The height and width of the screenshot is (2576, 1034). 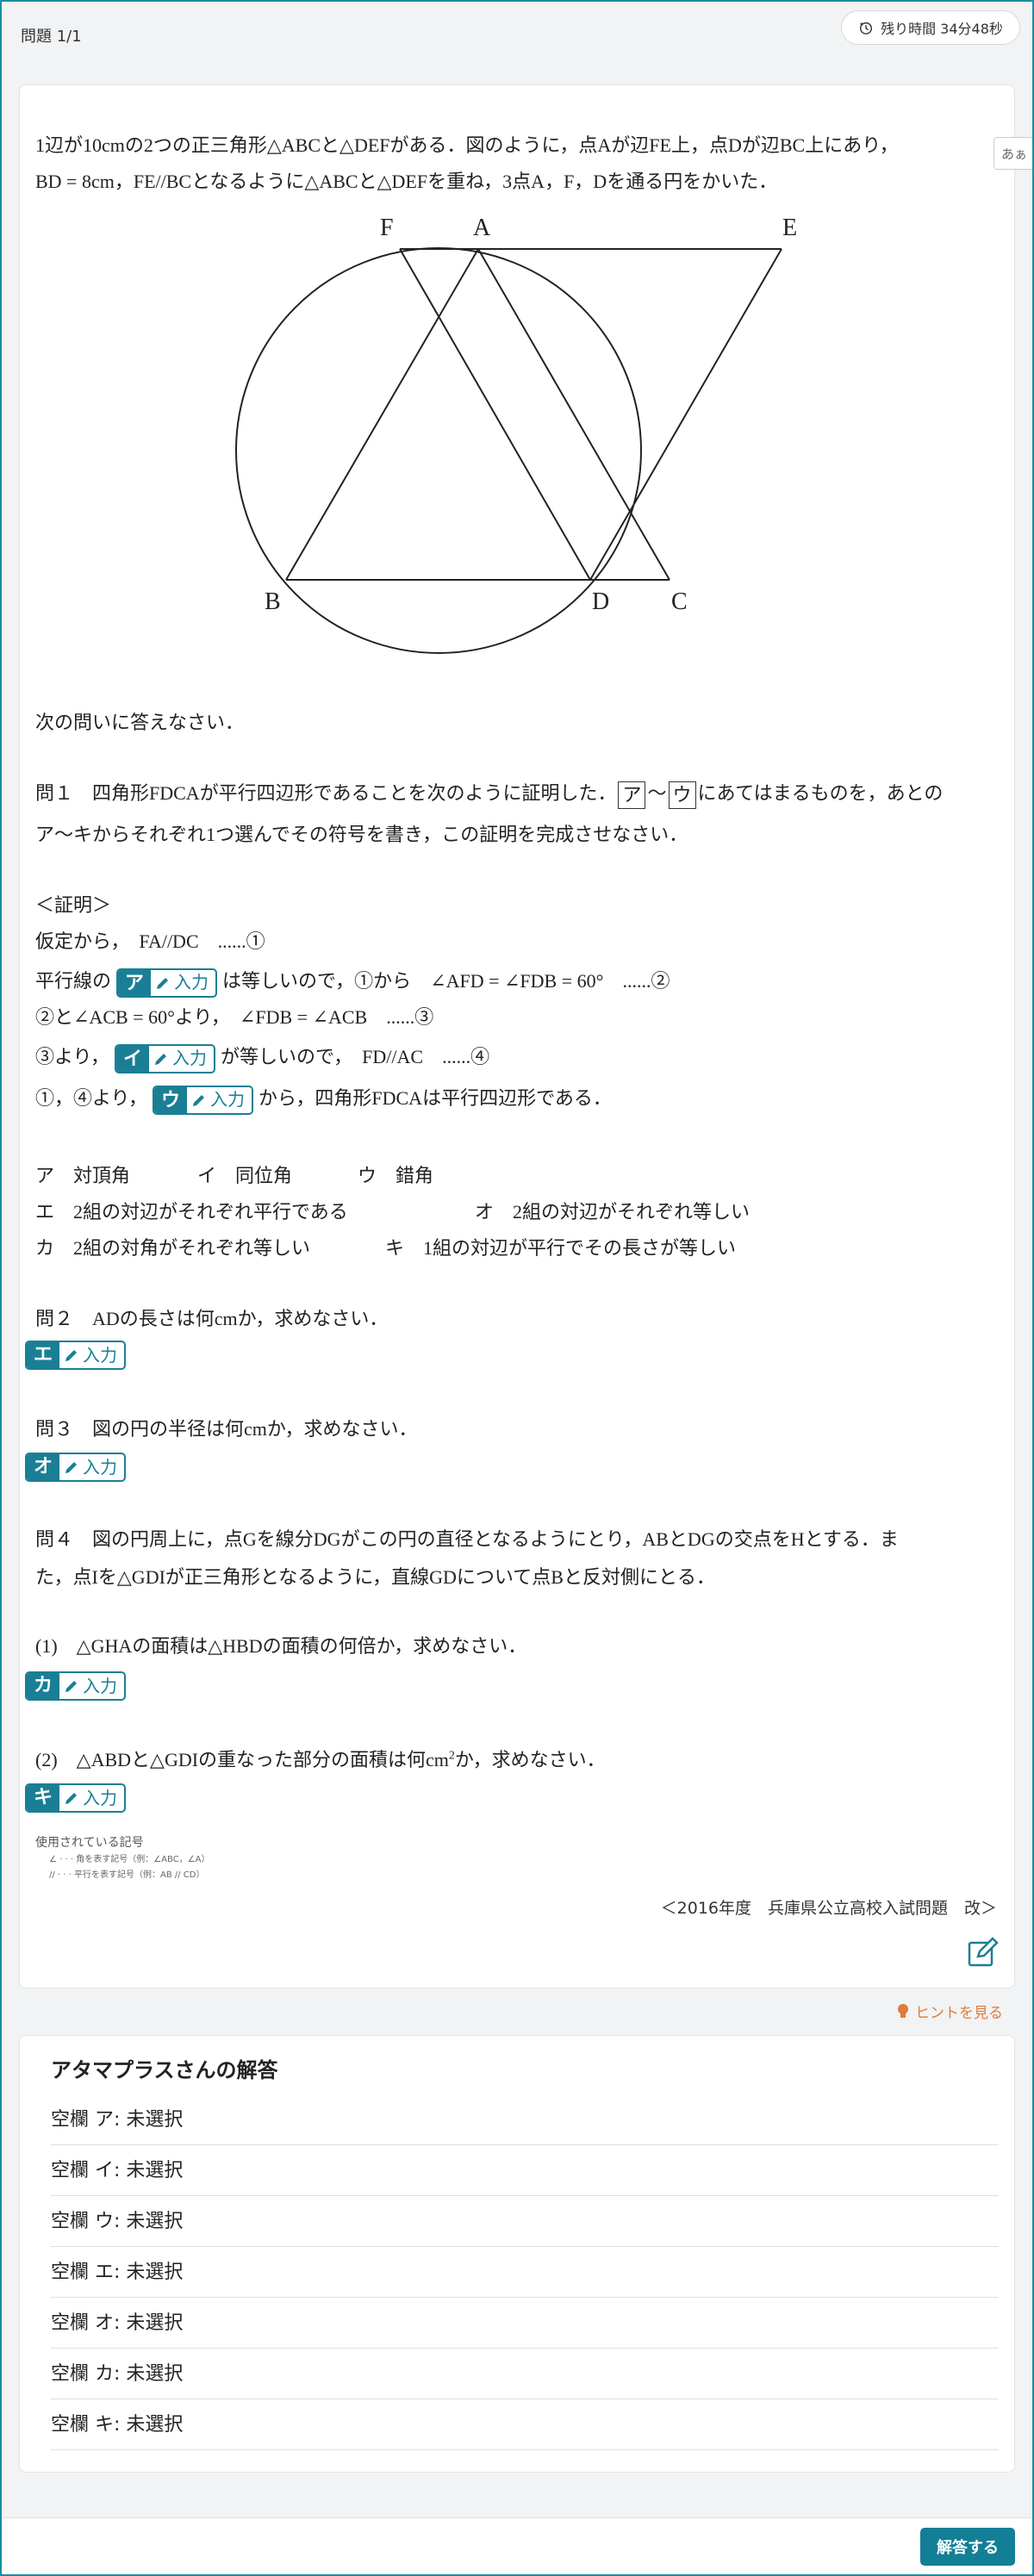 I want to click on blank-a-button: ア 入力, so click(x=167, y=983).